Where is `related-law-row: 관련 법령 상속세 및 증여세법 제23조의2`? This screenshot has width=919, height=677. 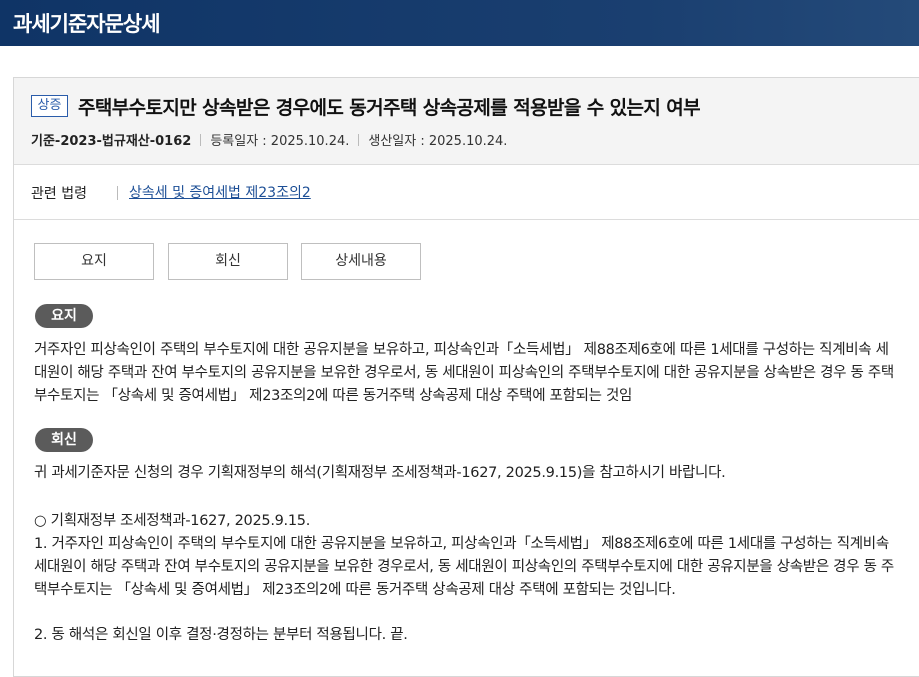
related-law-row: 관련 법령 상속세 및 증여세법 제23조의2 is located at coordinates (466, 193).